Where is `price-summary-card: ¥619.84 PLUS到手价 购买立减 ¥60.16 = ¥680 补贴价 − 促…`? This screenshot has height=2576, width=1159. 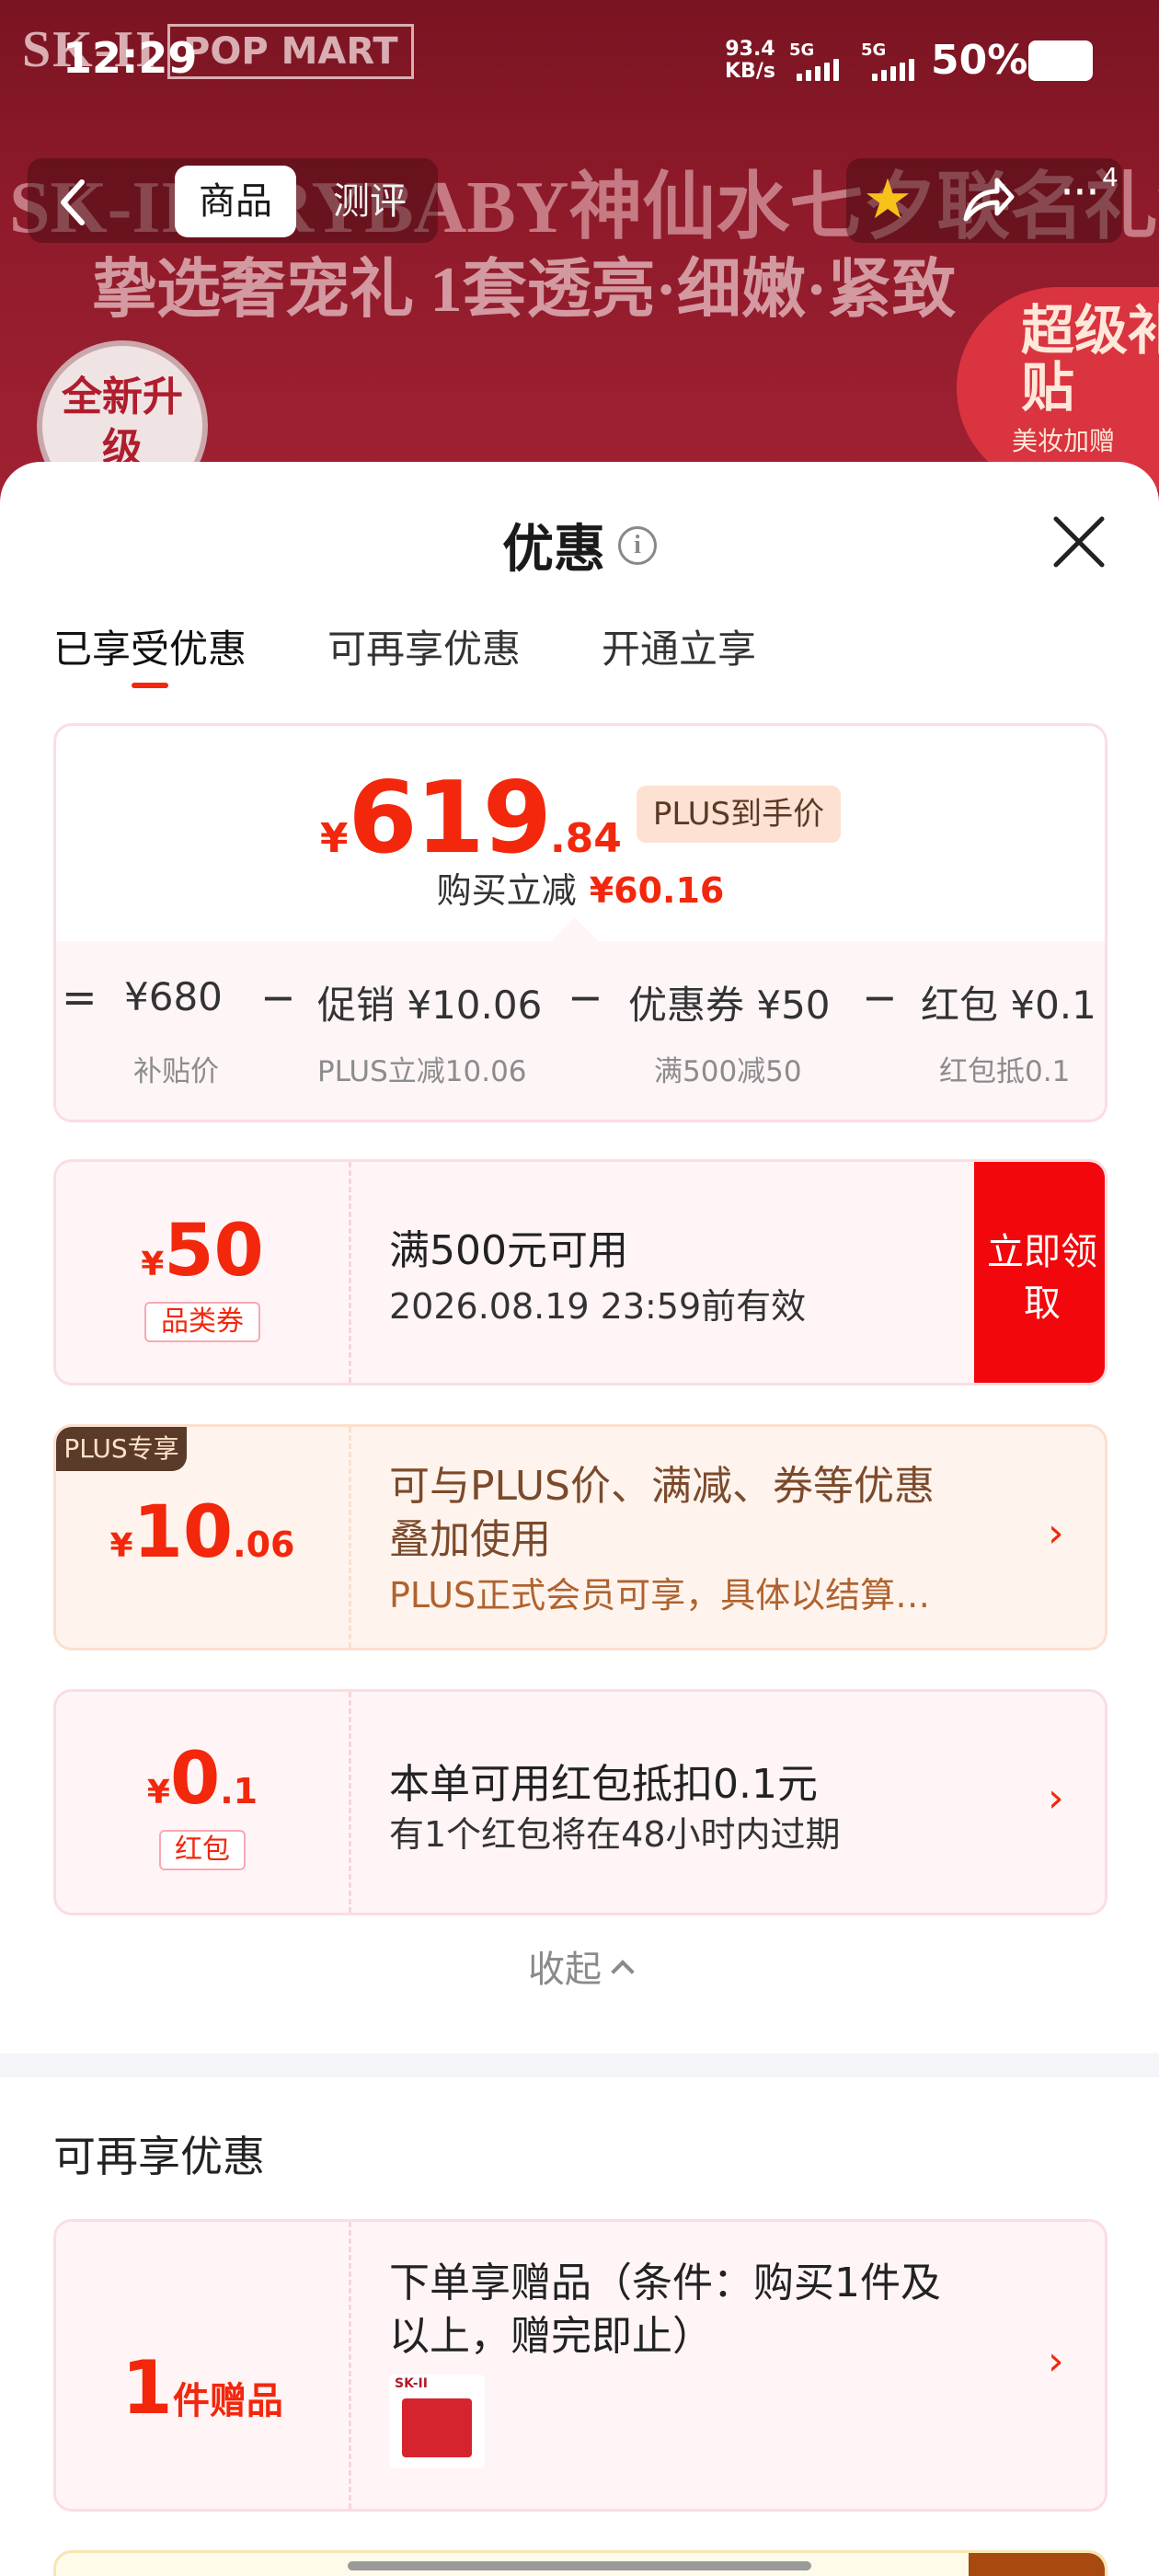 price-summary-card: ¥619.84 PLUS到手价 购买立减 ¥60.16 = ¥680 补贴价 − 促… is located at coordinates (580, 922).